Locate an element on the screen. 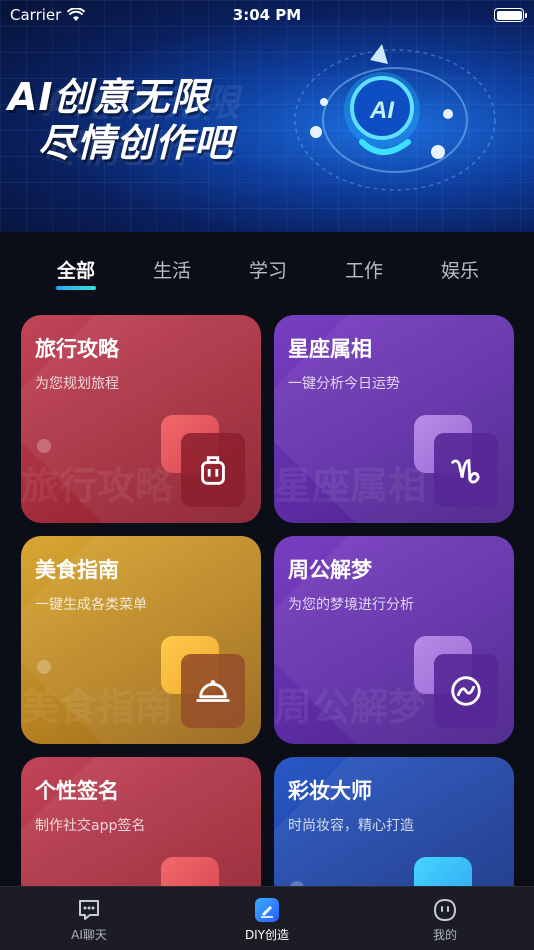  tab-label: 全部 is located at coordinates (75, 271).